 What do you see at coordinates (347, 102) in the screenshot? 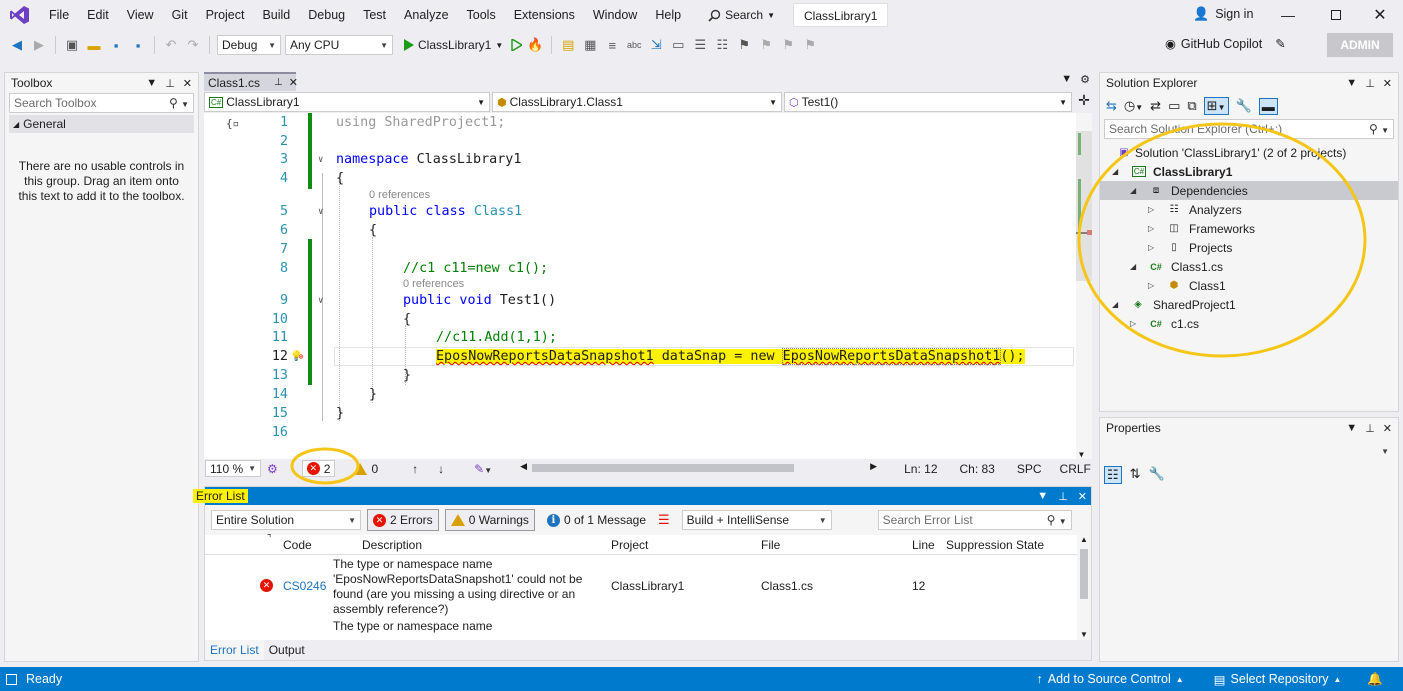
I see `project-nav-dropdown: C# ClassLibrary1 ▼` at bounding box center [347, 102].